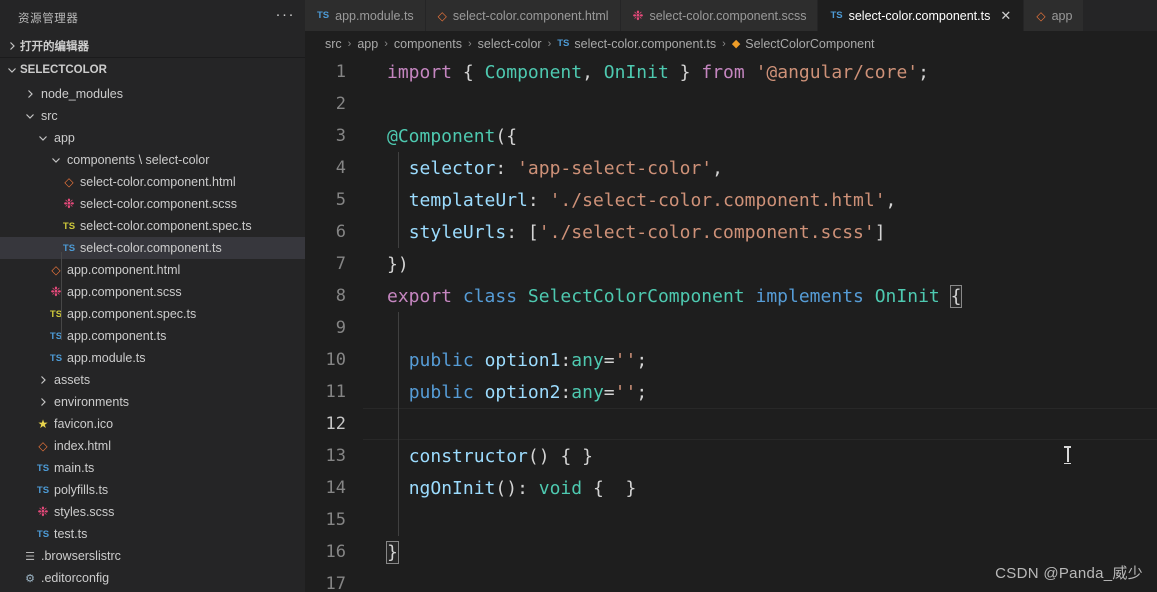  What do you see at coordinates (335, 392) in the screenshot?
I see `line-number: 11` at bounding box center [335, 392].